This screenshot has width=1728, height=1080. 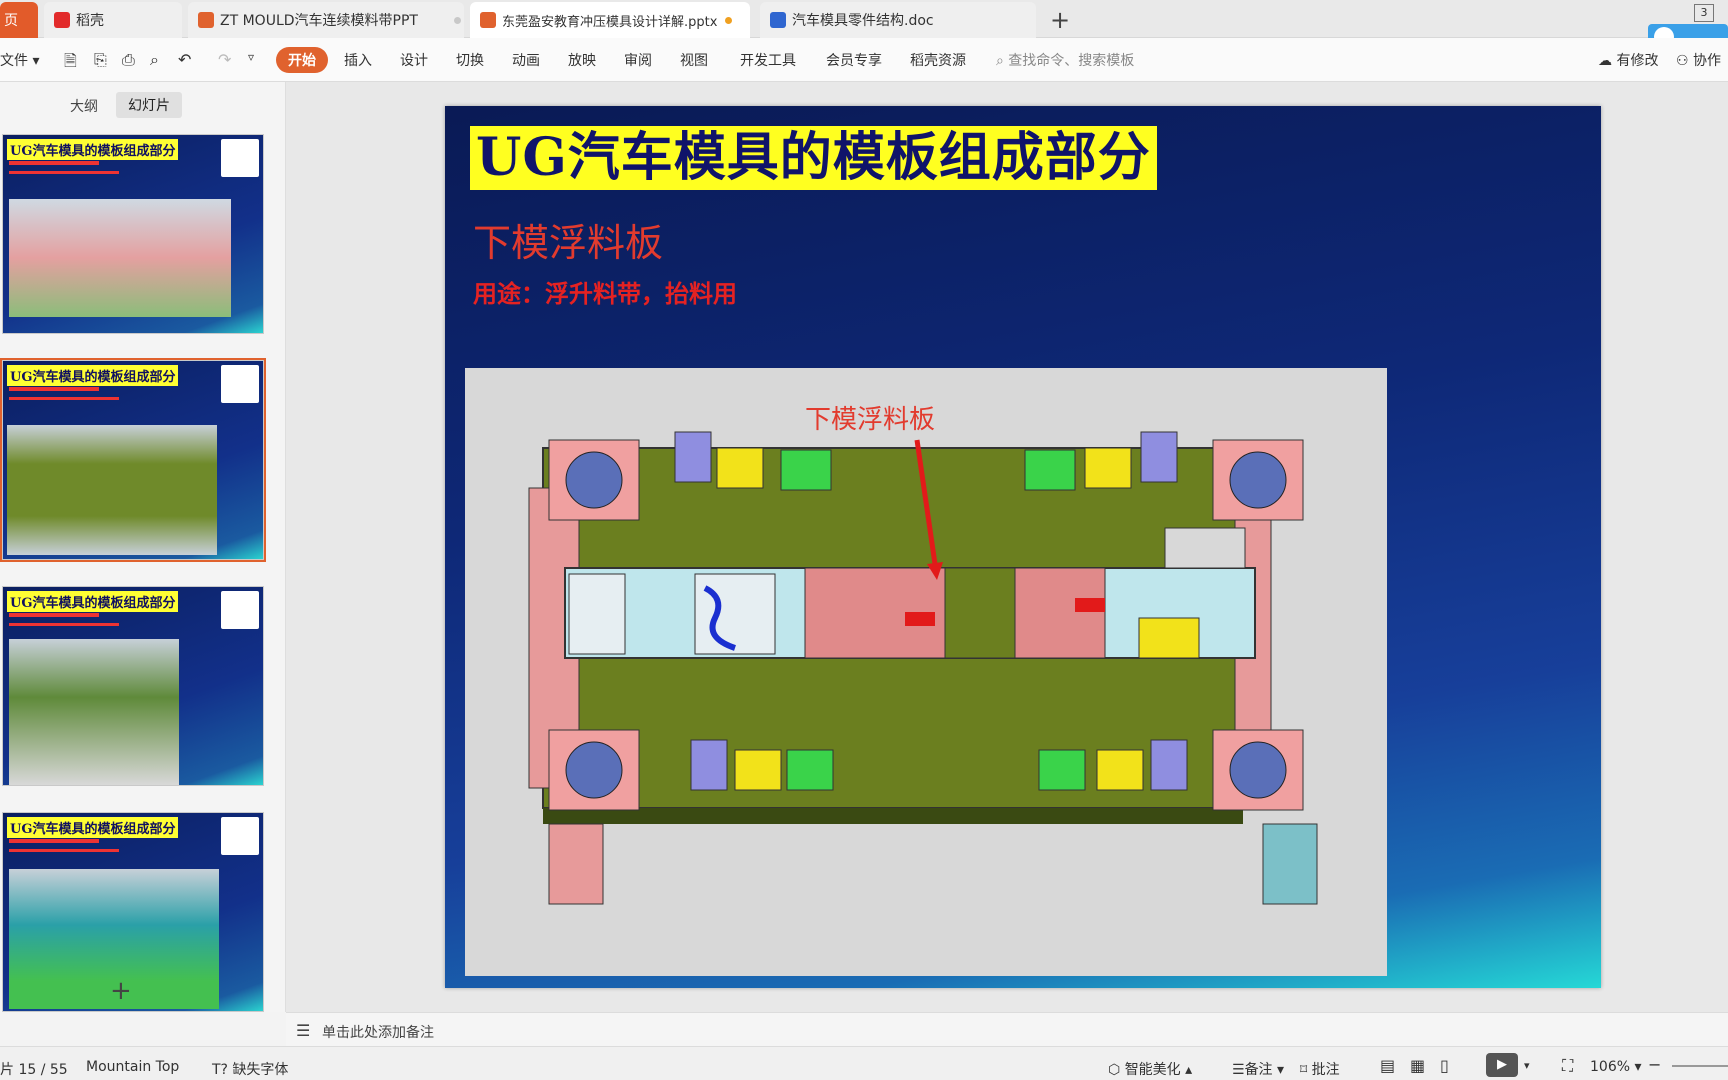 What do you see at coordinates (778, 20) in the screenshot?
I see `word-icon` at bounding box center [778, 20].